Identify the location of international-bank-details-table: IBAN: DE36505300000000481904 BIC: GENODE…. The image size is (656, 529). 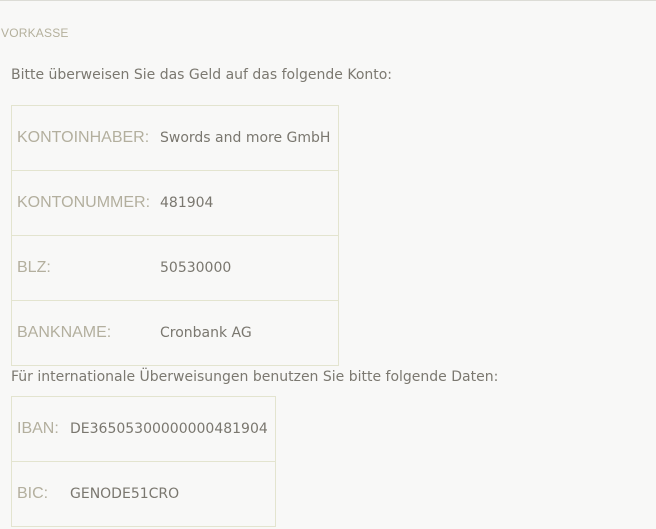
(143, 461).